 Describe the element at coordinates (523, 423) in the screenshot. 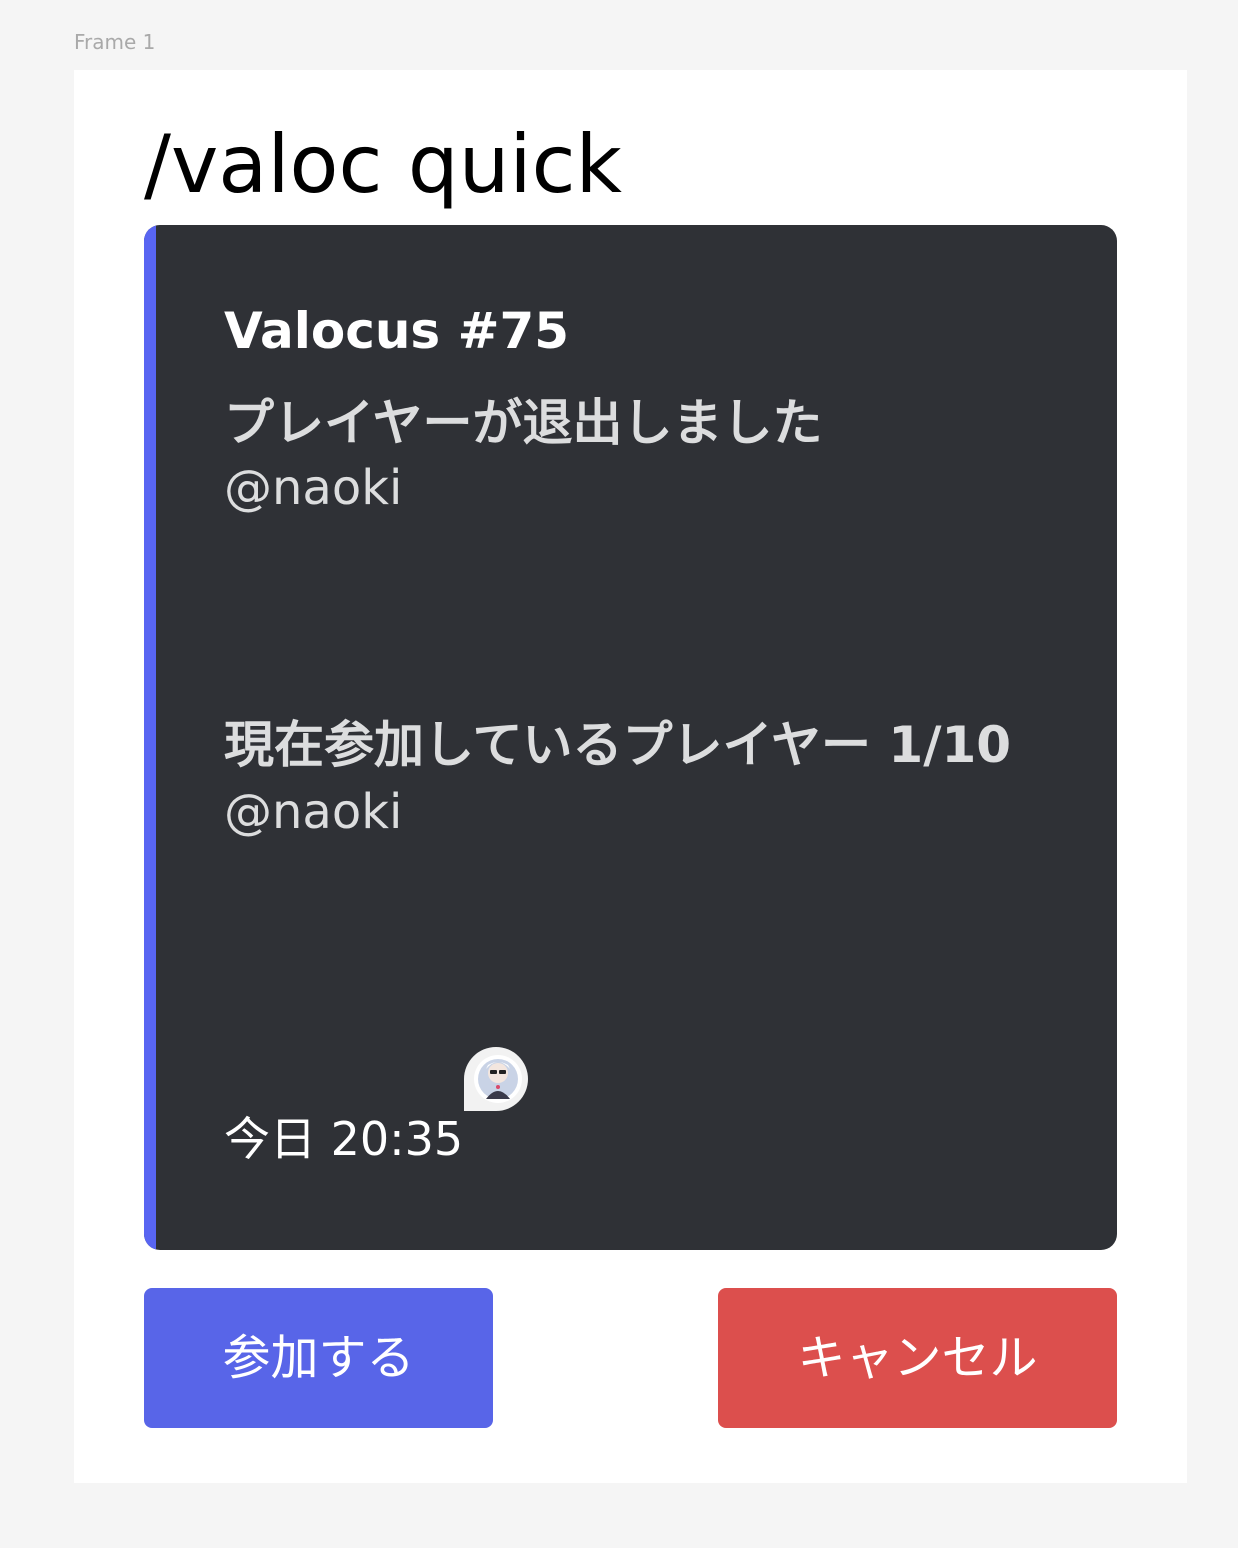

I see `field-name-player-left: プレイヤーが退出しました` at that location.